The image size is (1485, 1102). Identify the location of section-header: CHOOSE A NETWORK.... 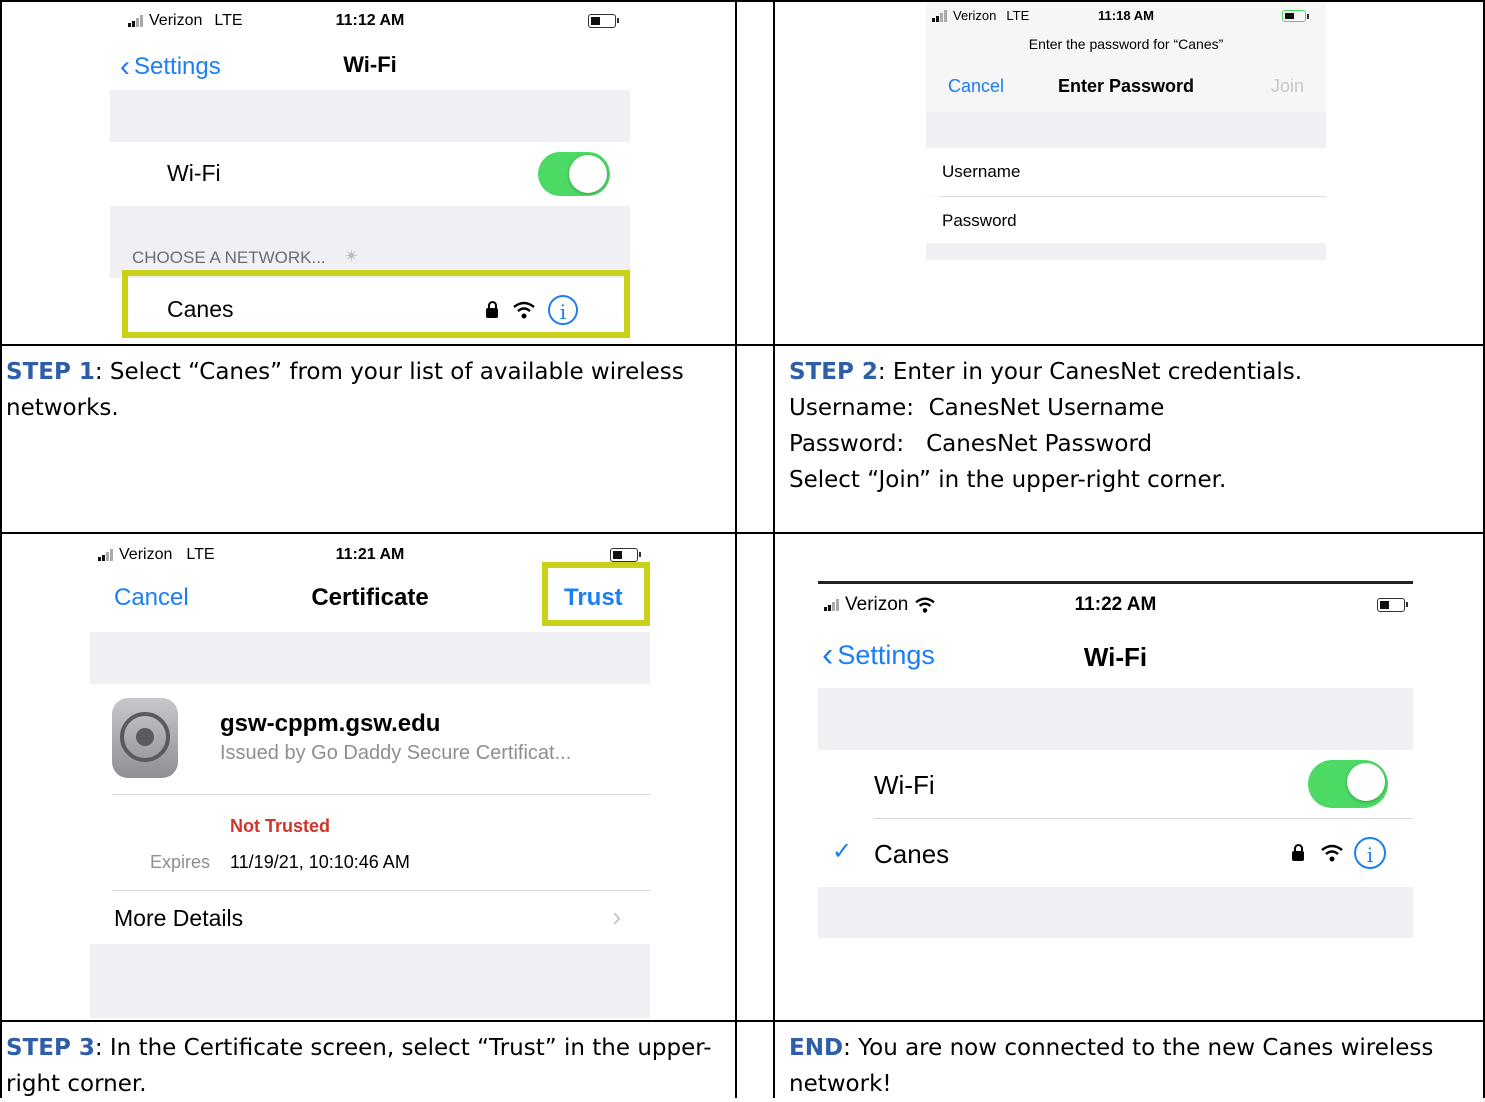
(229, 257).